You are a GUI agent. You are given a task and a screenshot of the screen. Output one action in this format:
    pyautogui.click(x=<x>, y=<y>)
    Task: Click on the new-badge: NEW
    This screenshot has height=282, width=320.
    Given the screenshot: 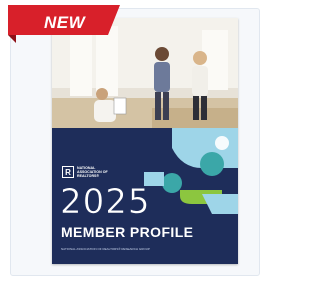 What is the action you would take?
    pyautogui.click(x=68, y=24)
    